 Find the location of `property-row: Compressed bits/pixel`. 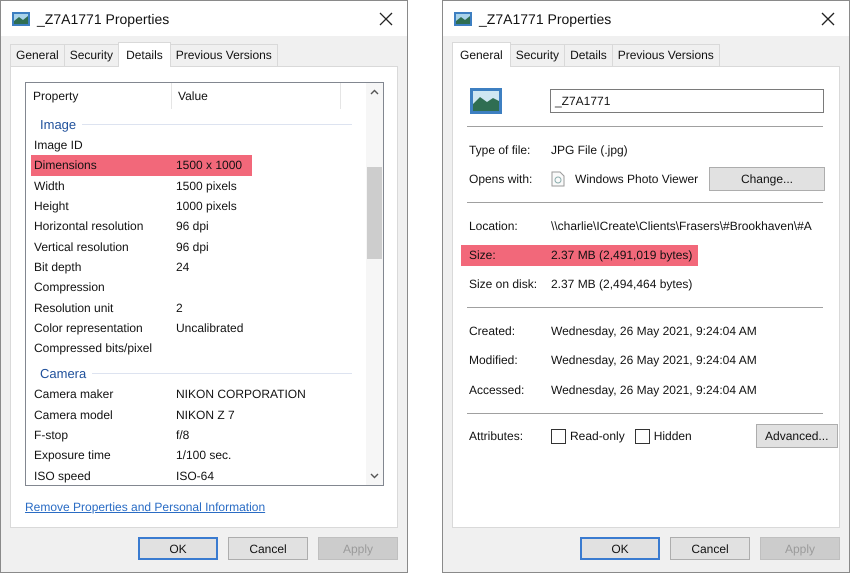

property-row: Compressed bits/pixel is located at coordinates (108, 348).